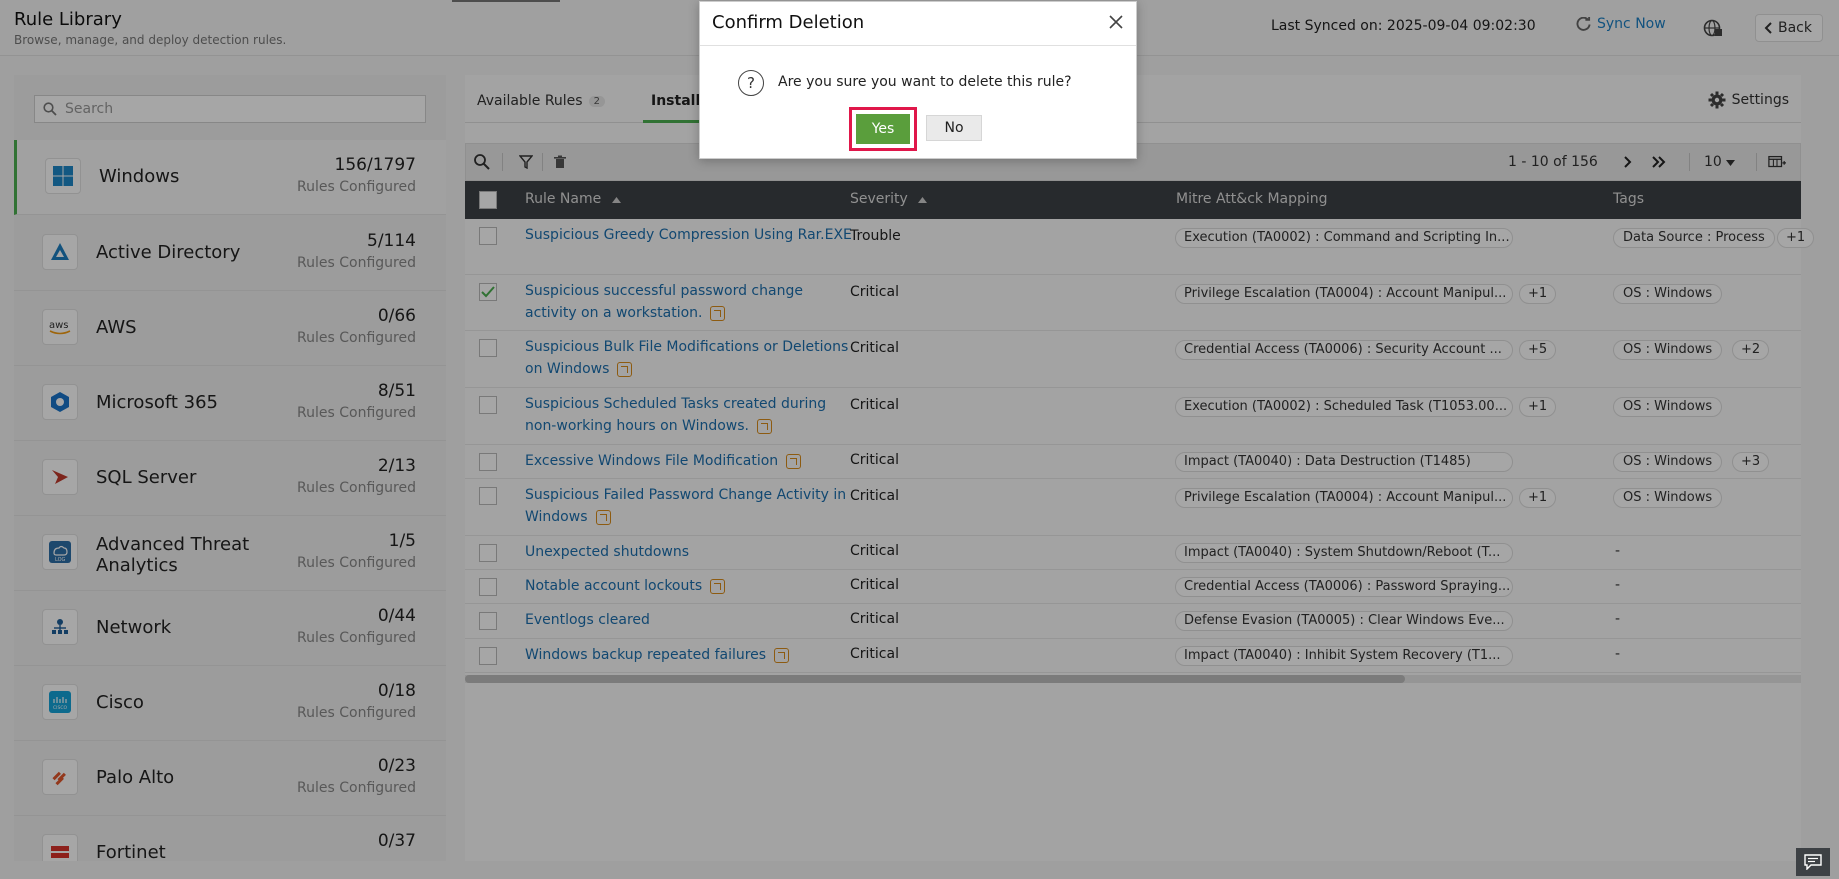  What do you see at coordinates (954, 128) in the screenshot?
I see `no-button: No` at bounding box center [954, 128].